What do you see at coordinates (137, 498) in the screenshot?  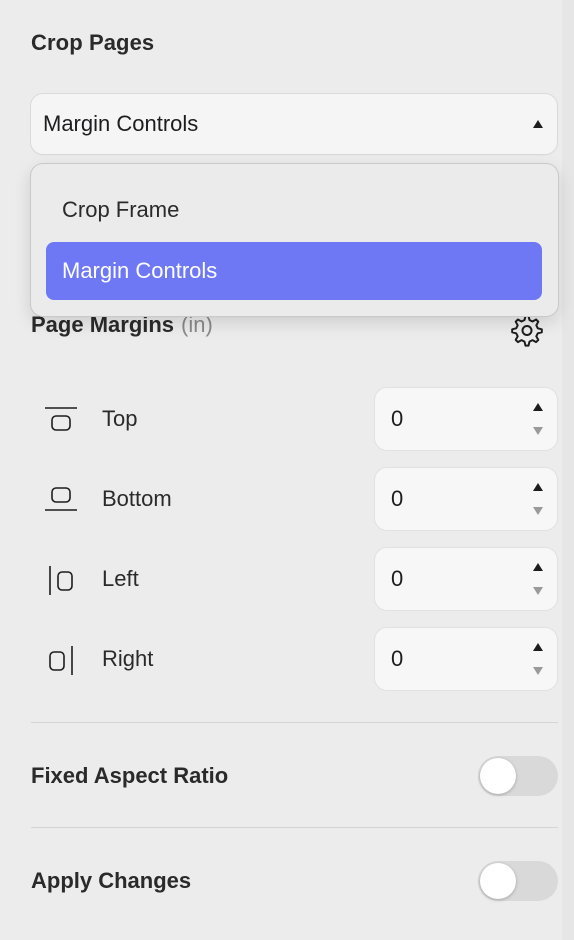 I see `margin-label-bottom: Bottom` at bounding box center [137, 498].